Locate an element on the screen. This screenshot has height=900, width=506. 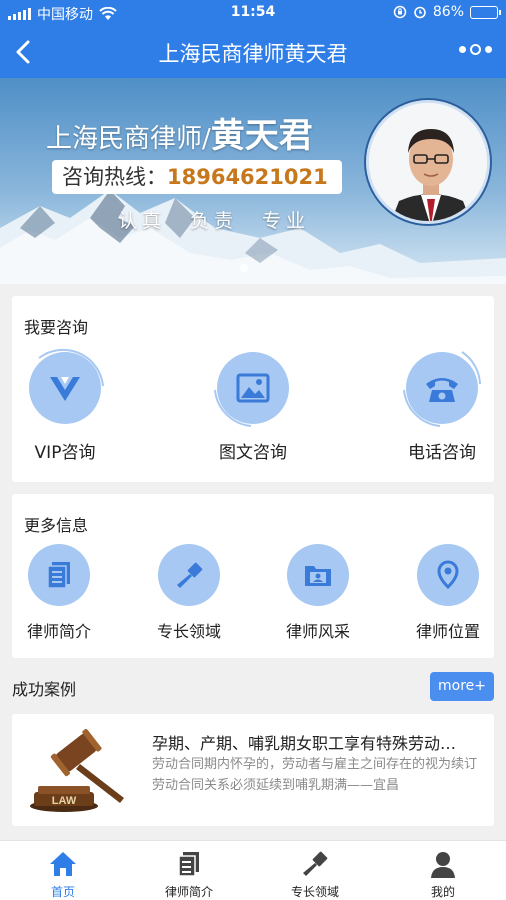
page-title: 上海民商律师黄天君 is located at coordinates (253, 54).